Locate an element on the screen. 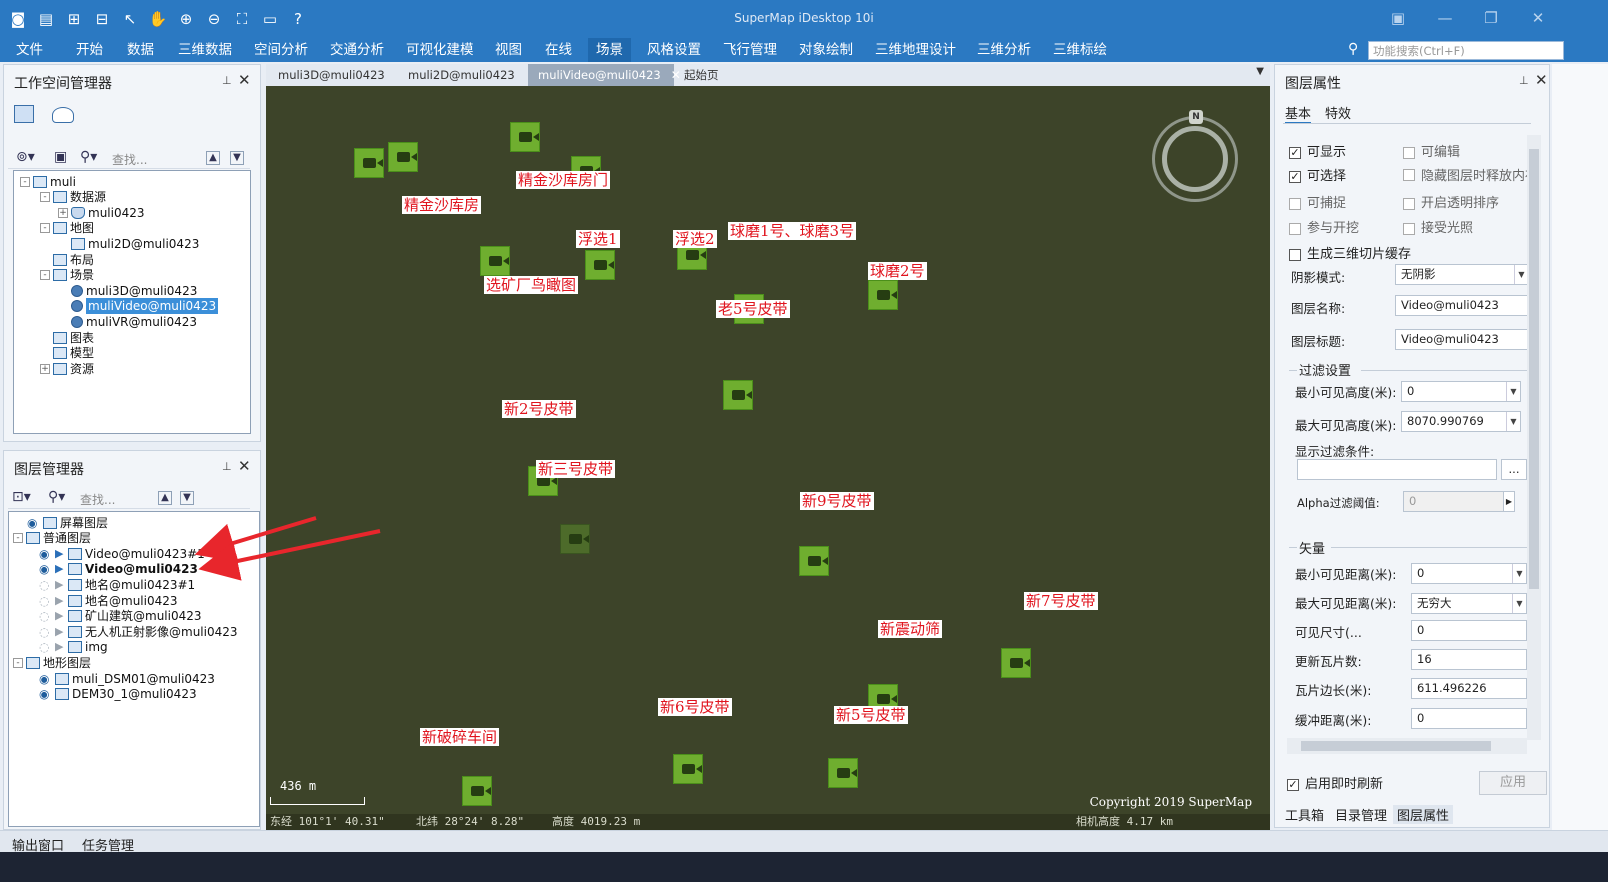 The width and height of the screenshot is (1608, 882). scrollbar-thumb is located at coordinates (1534, 369).